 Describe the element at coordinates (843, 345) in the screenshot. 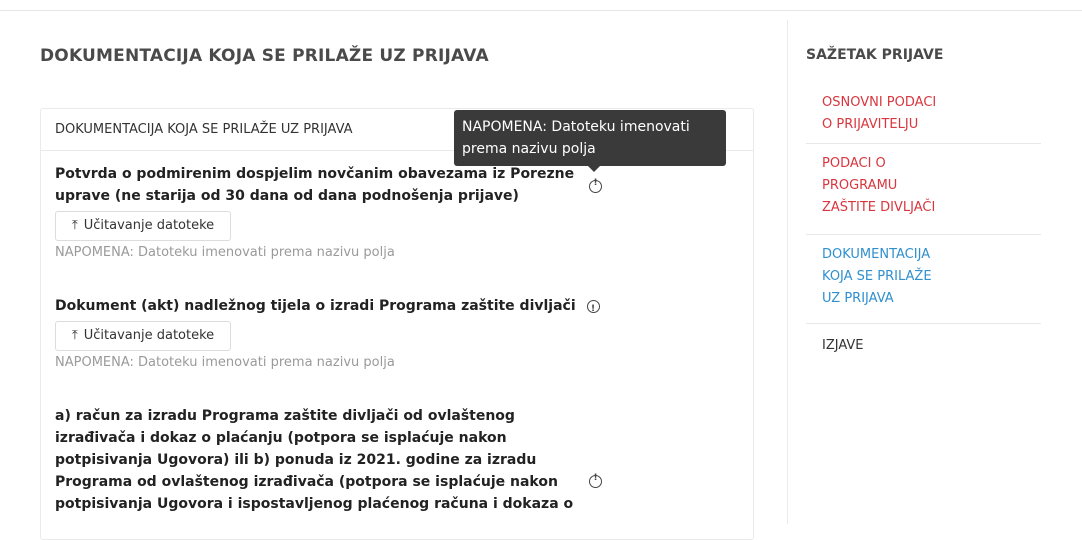

I see `summary-item-line: IZJAVE` at that location.